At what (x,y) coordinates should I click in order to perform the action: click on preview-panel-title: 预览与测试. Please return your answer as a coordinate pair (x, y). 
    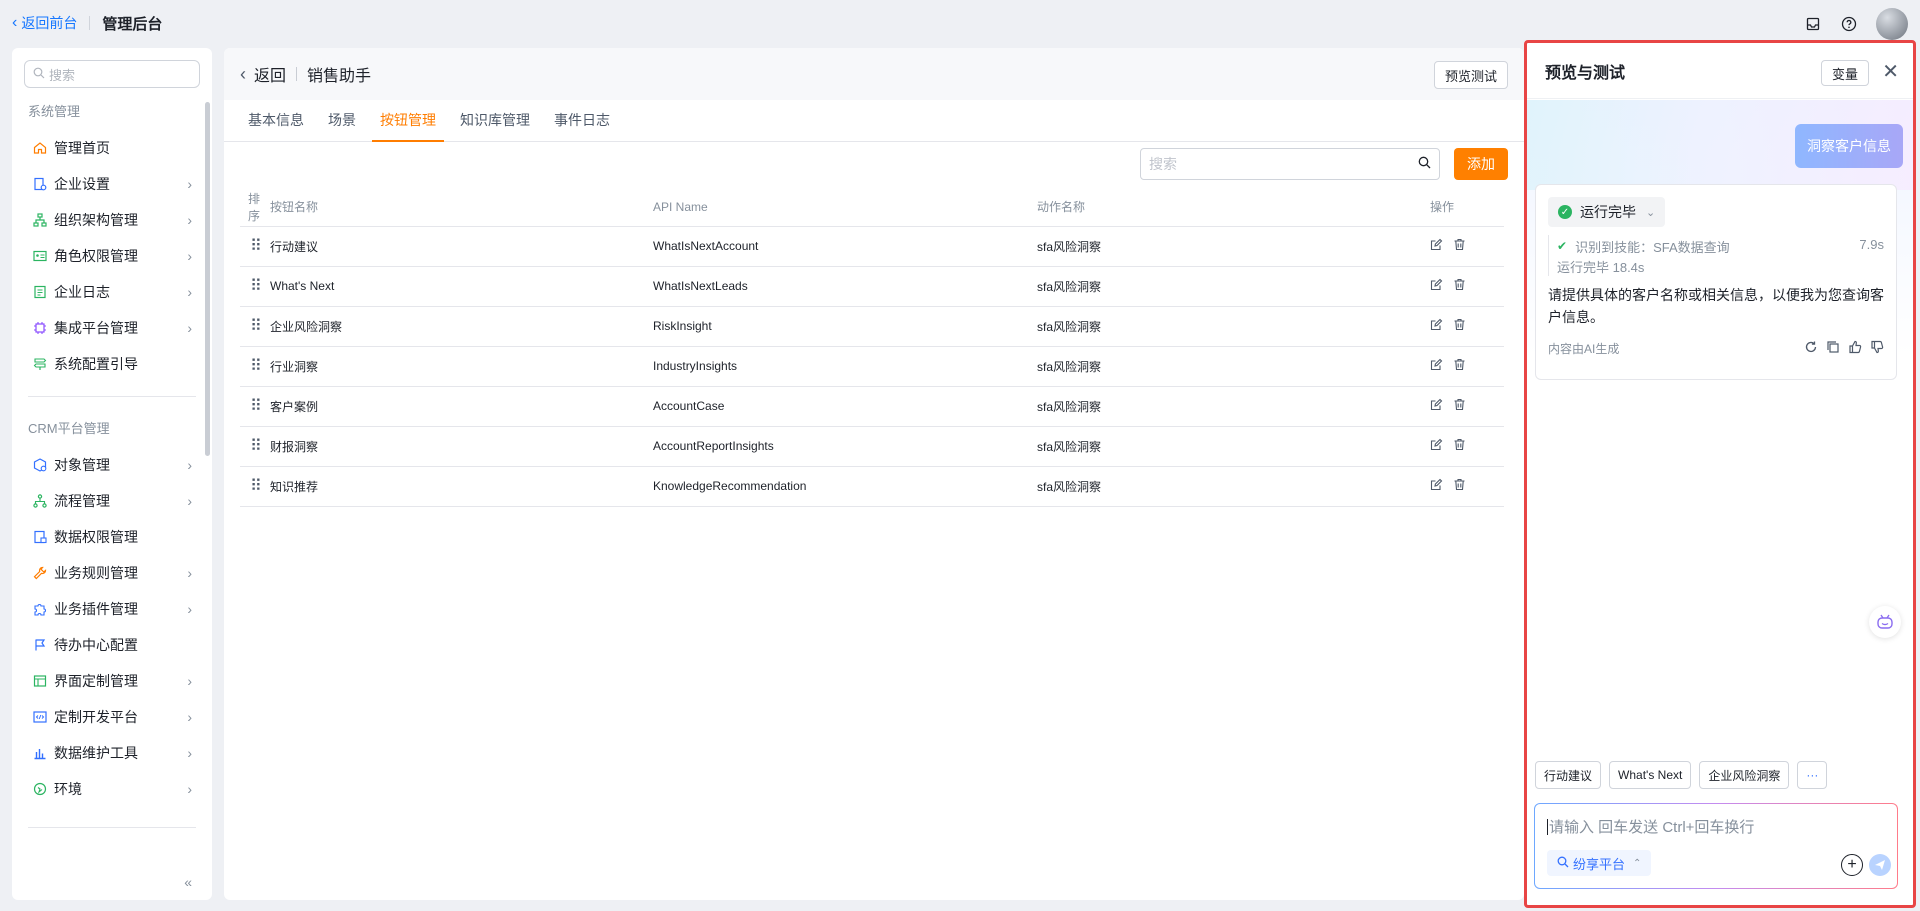
    Looking at the image, I should click on (1585, 73).